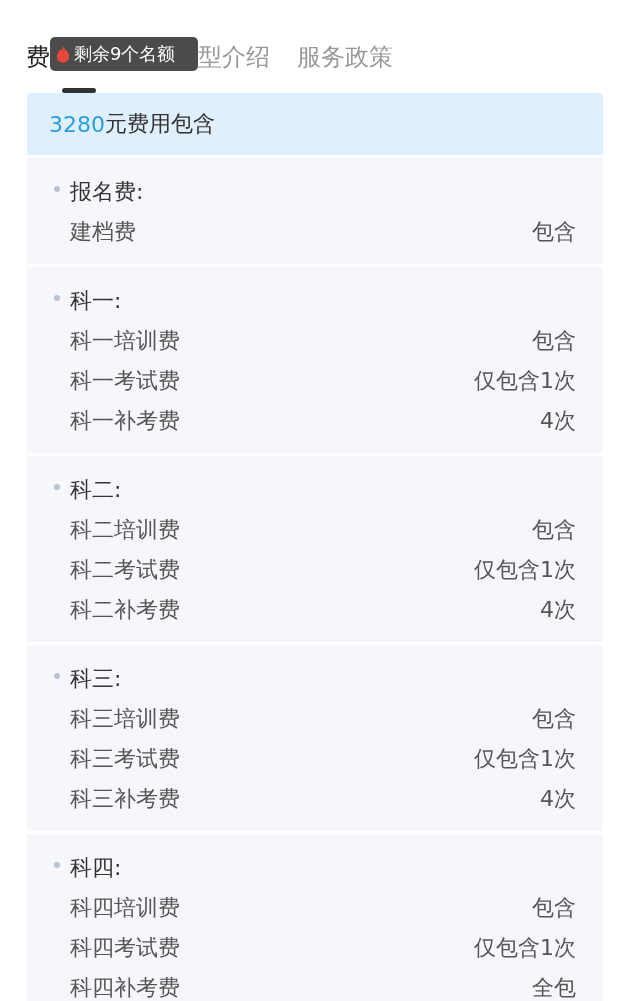  I want to click on summary-text: 元费用包含, so click(160, 124).